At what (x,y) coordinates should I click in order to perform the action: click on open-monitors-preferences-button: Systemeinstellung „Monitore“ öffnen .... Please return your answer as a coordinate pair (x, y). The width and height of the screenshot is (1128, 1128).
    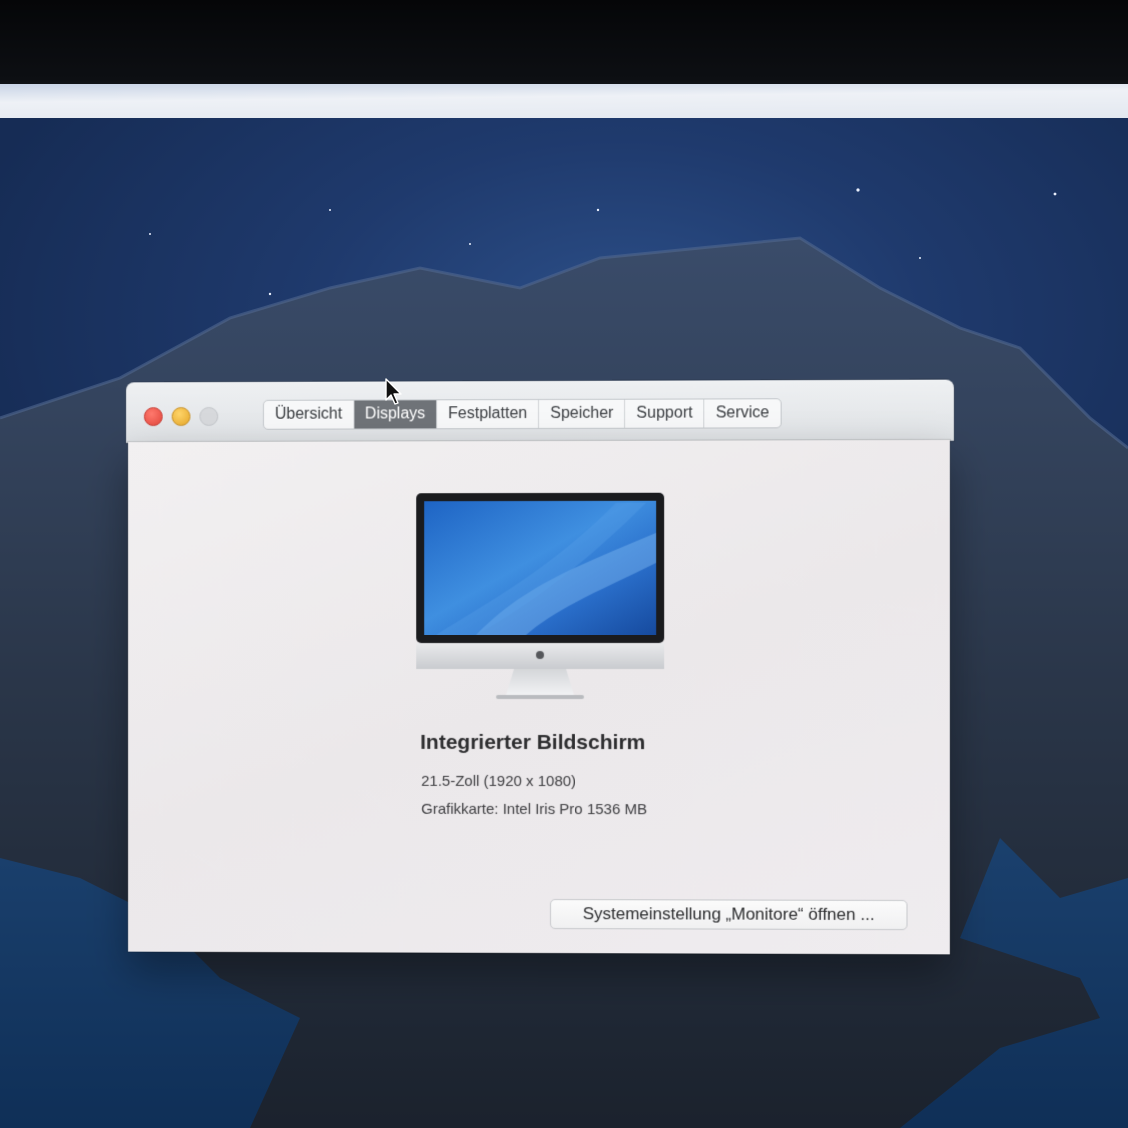
    Looking at the image, I should click on (728, 915).